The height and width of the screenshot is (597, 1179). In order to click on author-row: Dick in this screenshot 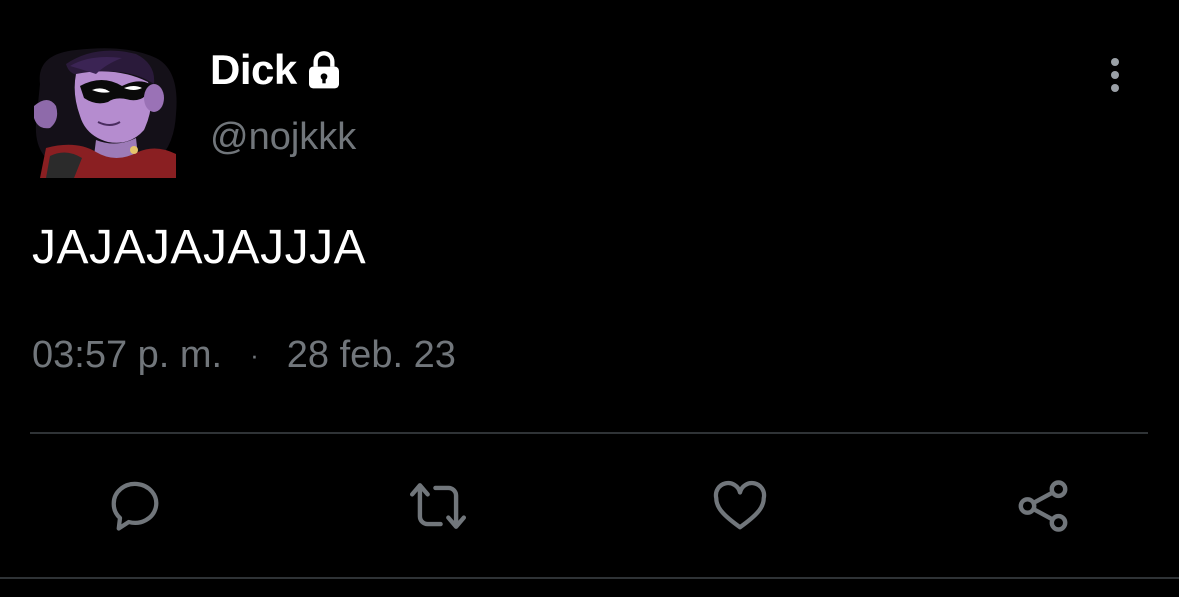, I will do `click(277, 70)`.